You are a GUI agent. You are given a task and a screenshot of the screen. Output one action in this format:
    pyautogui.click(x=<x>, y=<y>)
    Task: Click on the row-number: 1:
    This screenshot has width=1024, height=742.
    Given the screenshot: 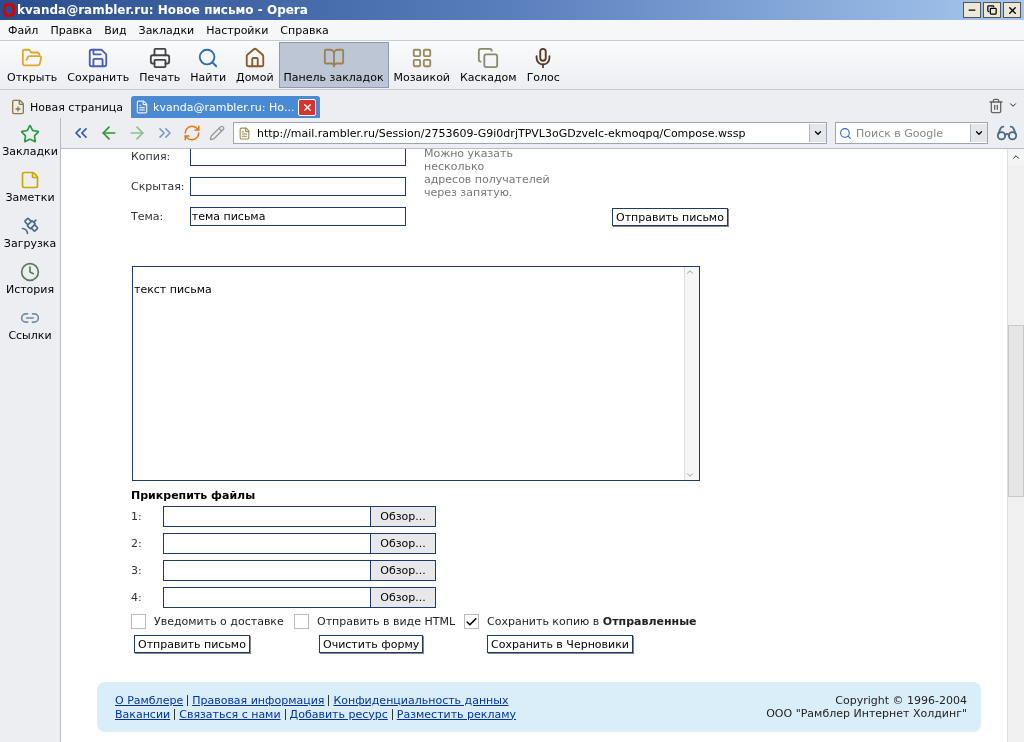 What is the action you would take?
    pyautogui.click(x=137, y=516)
    